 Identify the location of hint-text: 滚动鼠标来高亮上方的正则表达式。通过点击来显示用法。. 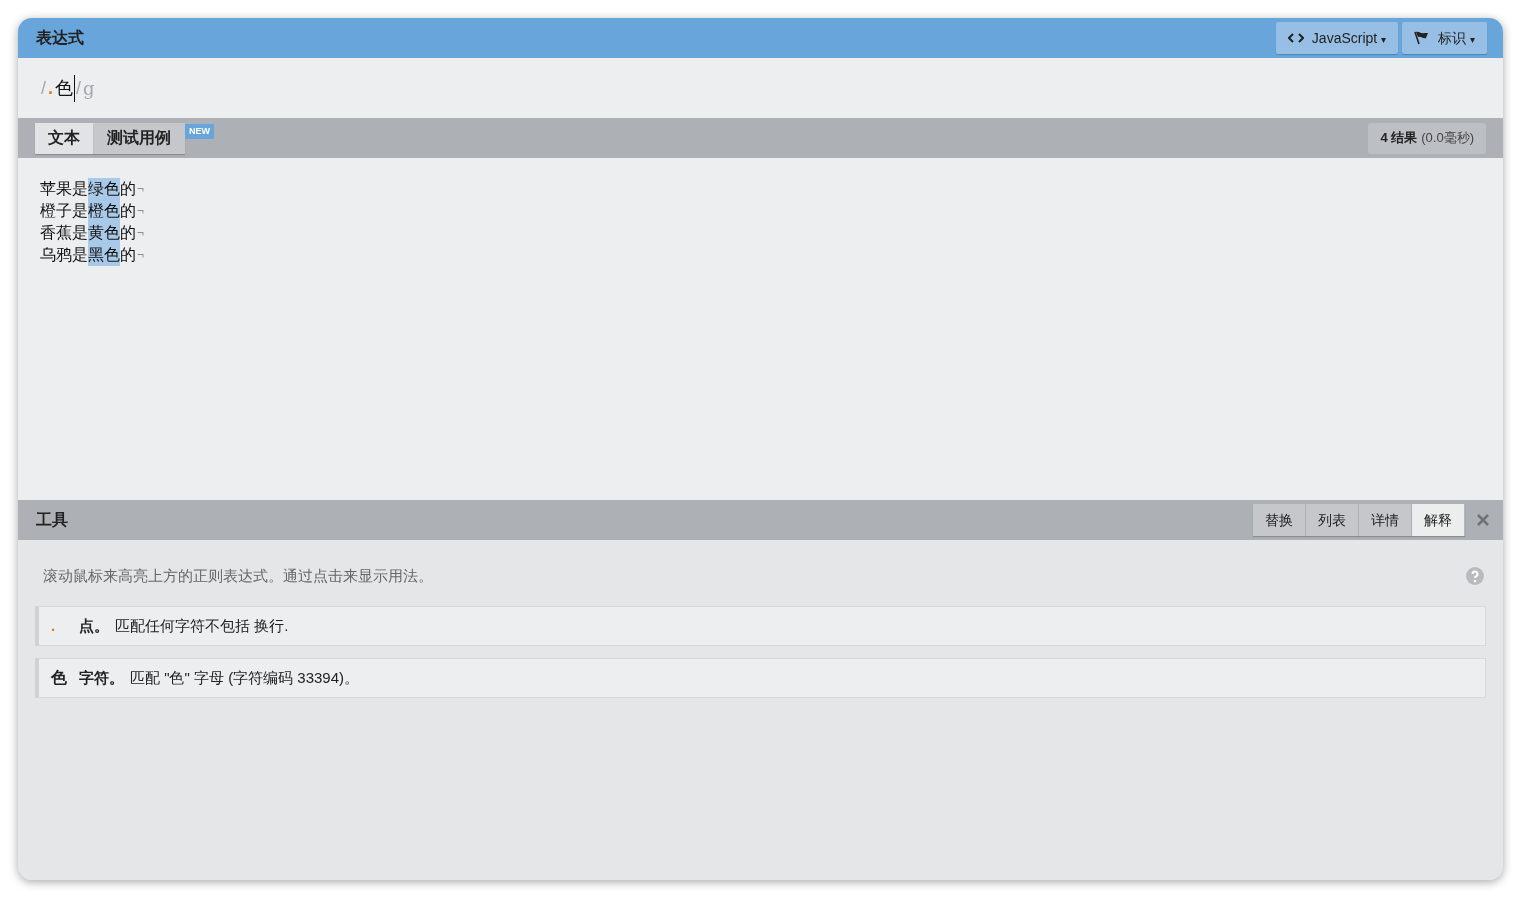
(238, 575).